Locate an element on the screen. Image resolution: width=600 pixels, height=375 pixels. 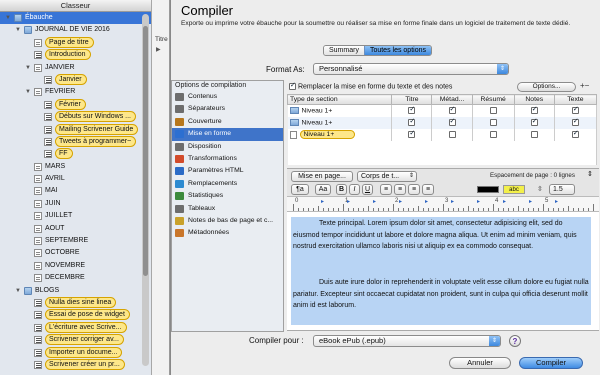
option-item: Couverture is located at coordinates (227, 122).